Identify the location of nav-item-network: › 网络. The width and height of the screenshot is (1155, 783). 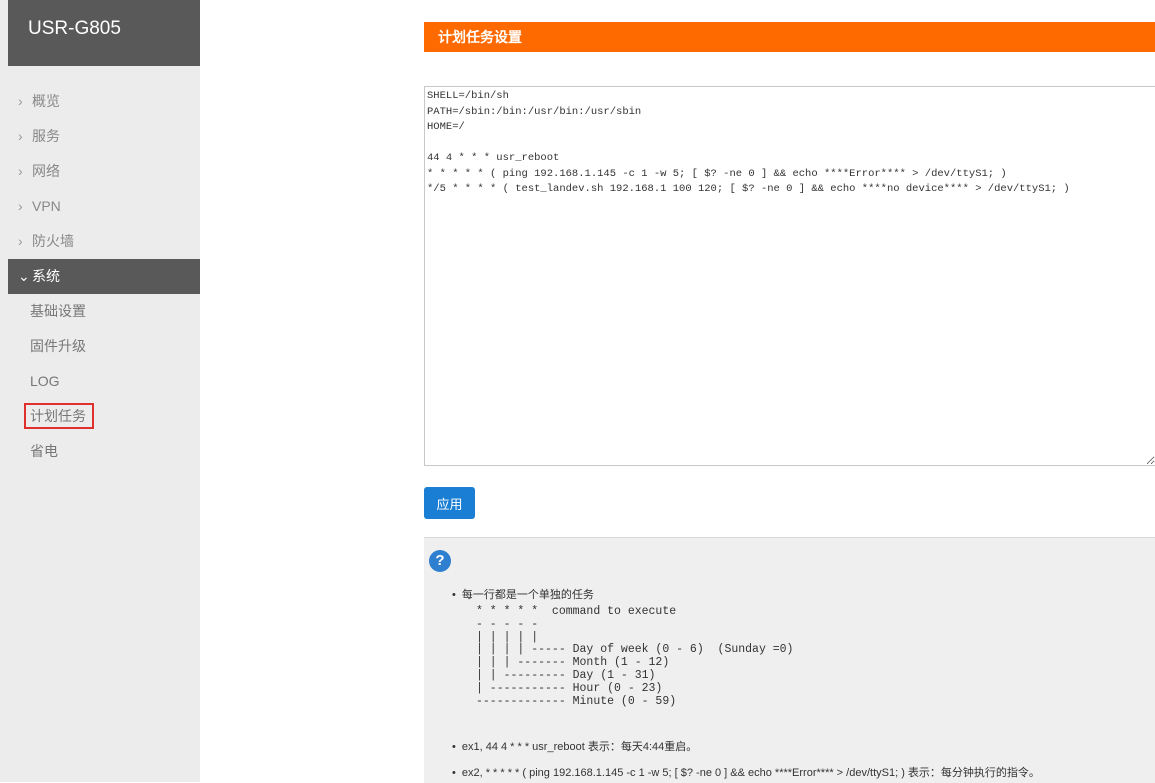
(104, 171).